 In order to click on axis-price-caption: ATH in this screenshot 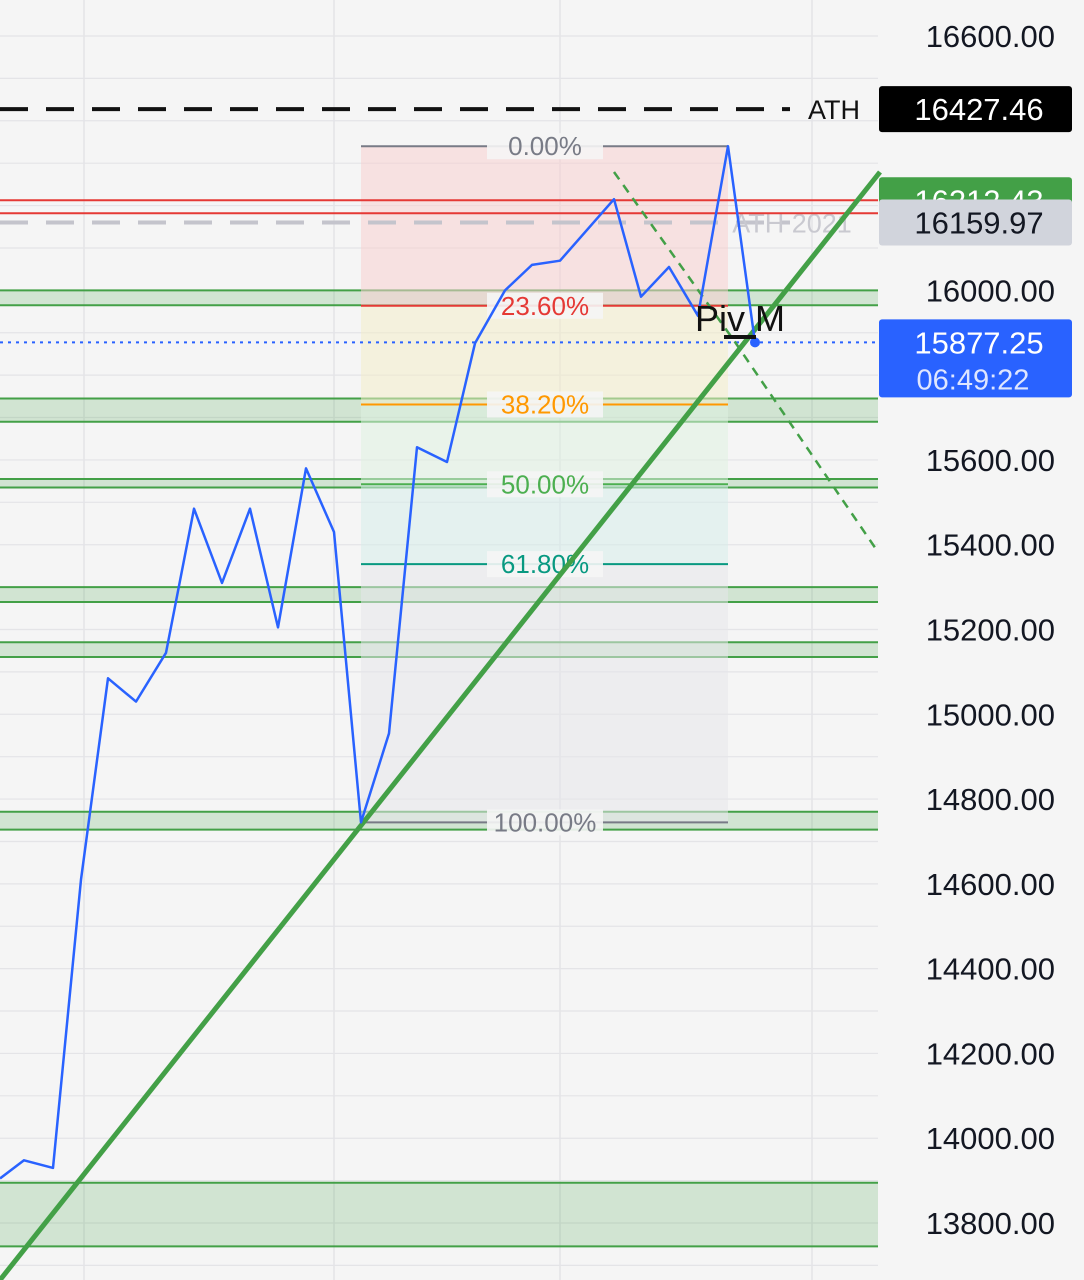, I will do `click(834, 110)`.